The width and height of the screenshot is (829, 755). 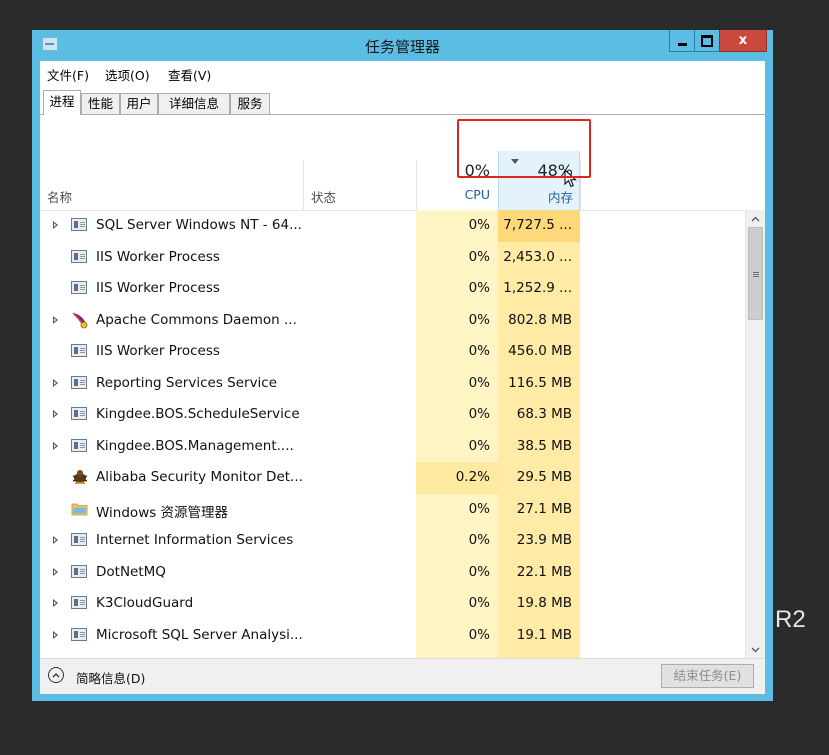 I want to click on menu-bar: 文件(F) 选项(O) 查看(V), so click(x=402, y=72).